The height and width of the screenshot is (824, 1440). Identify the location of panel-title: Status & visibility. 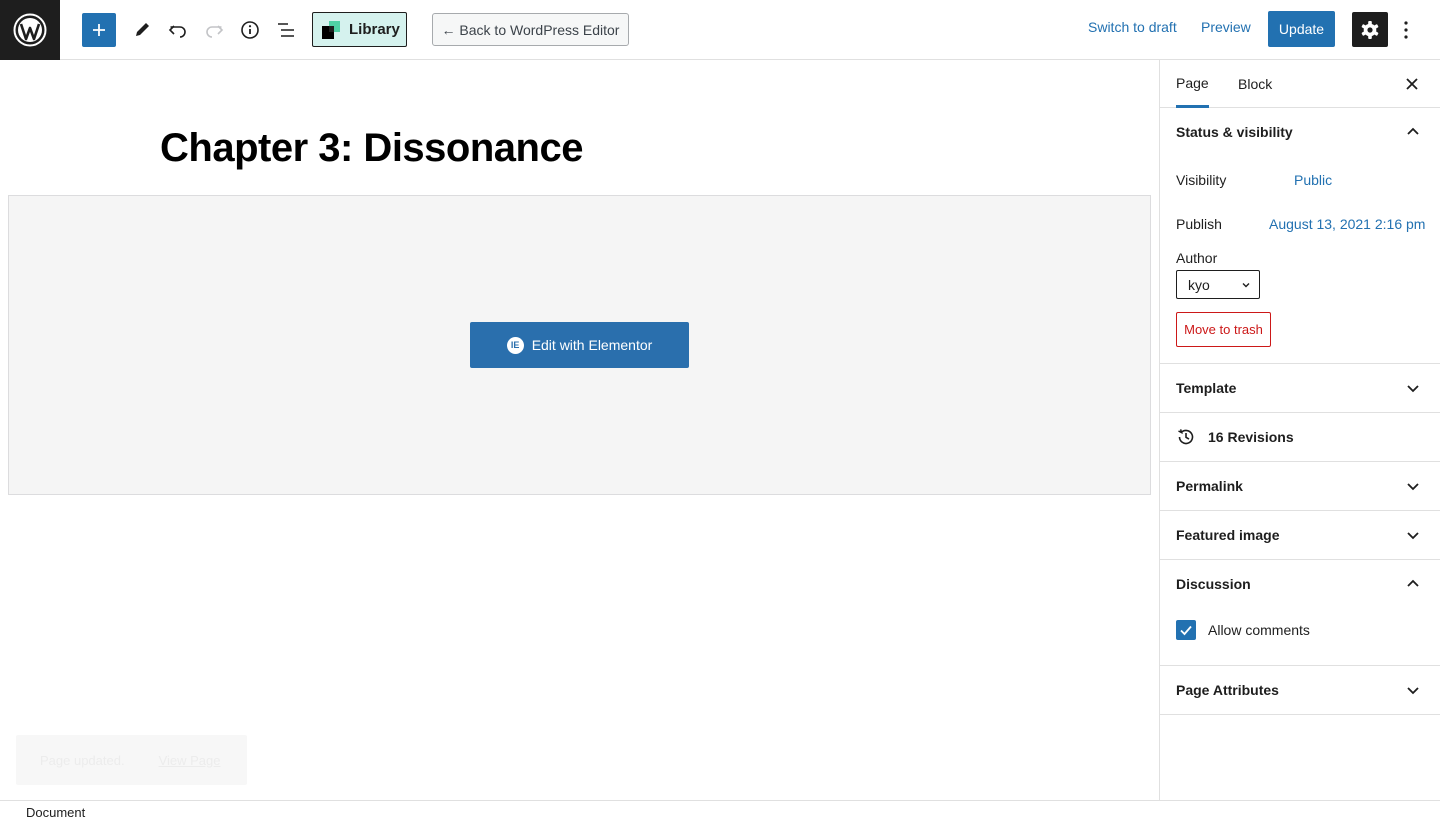
(1234, 132).